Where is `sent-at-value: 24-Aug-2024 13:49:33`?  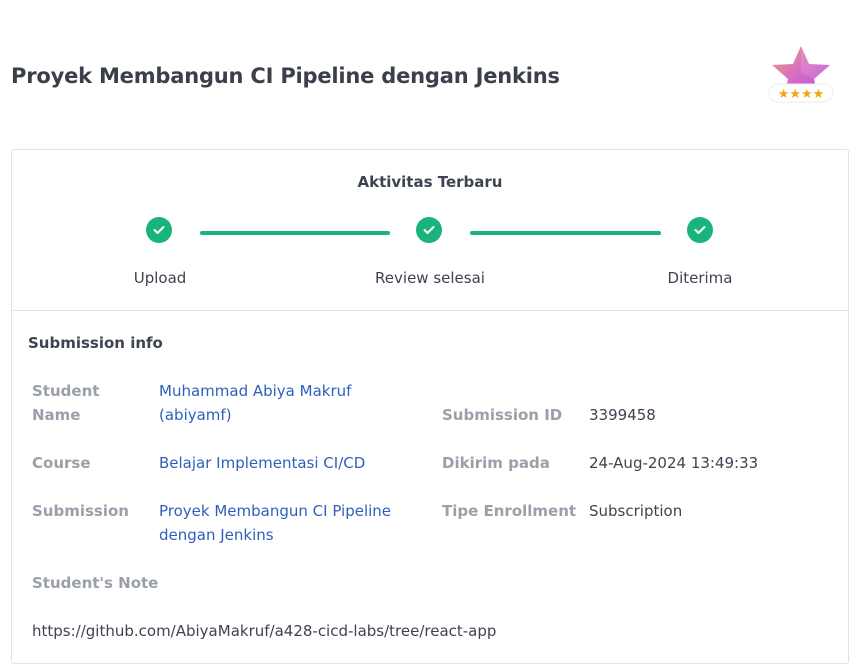
sent-at-value: 24-Aug-2024 13:49:33 is located at coordinates (674, 463).